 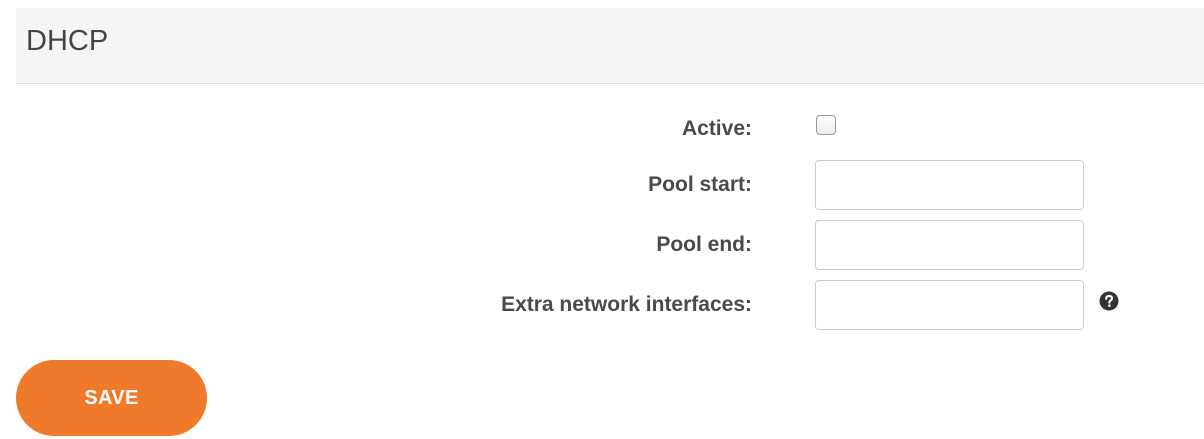 I want to click on active-checkbox, so click(x=826, y=125).